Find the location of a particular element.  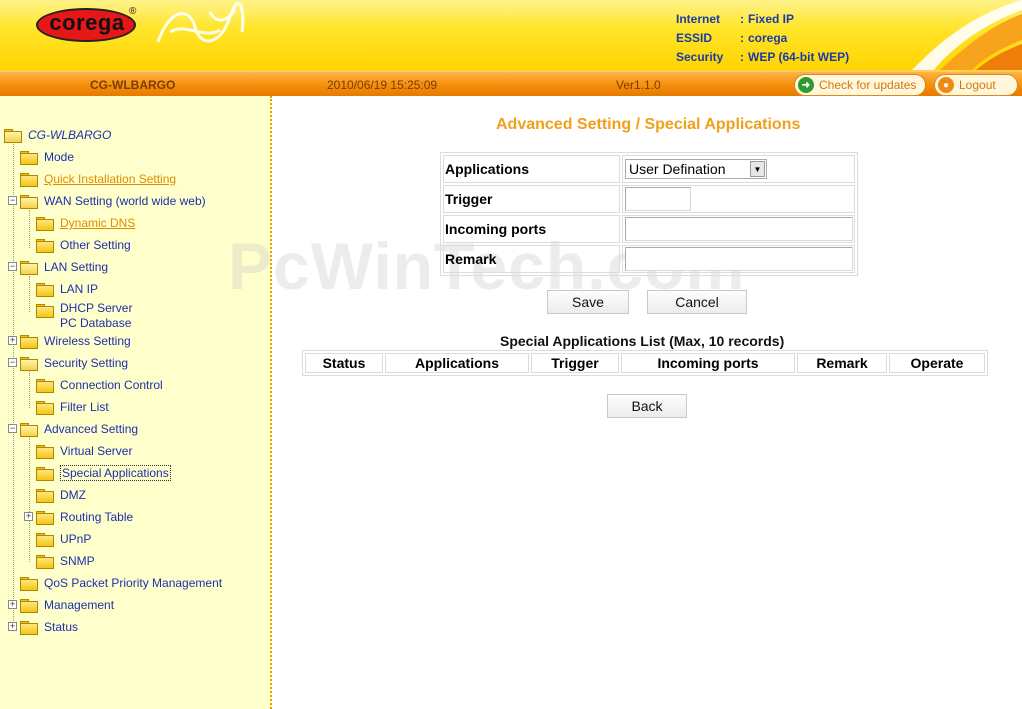

tree-root: CG-WLBARGO is located at coordinates (57, 135).